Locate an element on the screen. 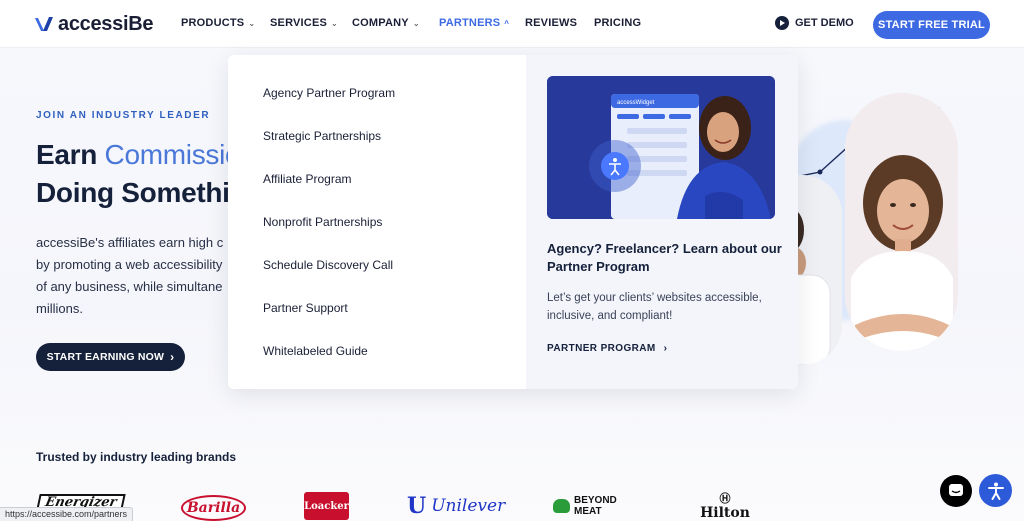 The height and width of the screenshot is (521, 1024). nav-products: PRODUCTS ⌄ is located at coordinates (218, 23).